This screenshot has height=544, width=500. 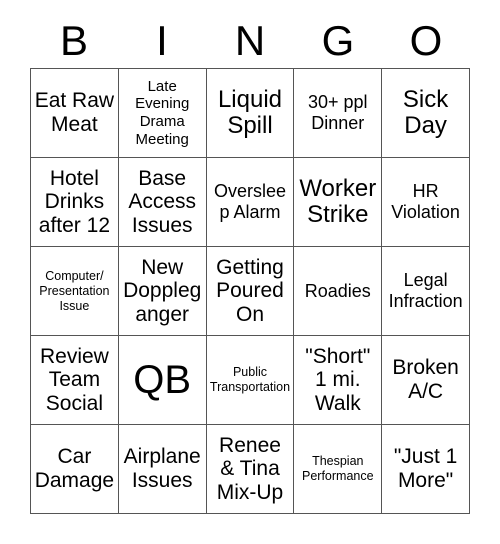 I want to click on bingo-cell-label: Renee & Tina Mix-Up, so click(x=250, y=468).